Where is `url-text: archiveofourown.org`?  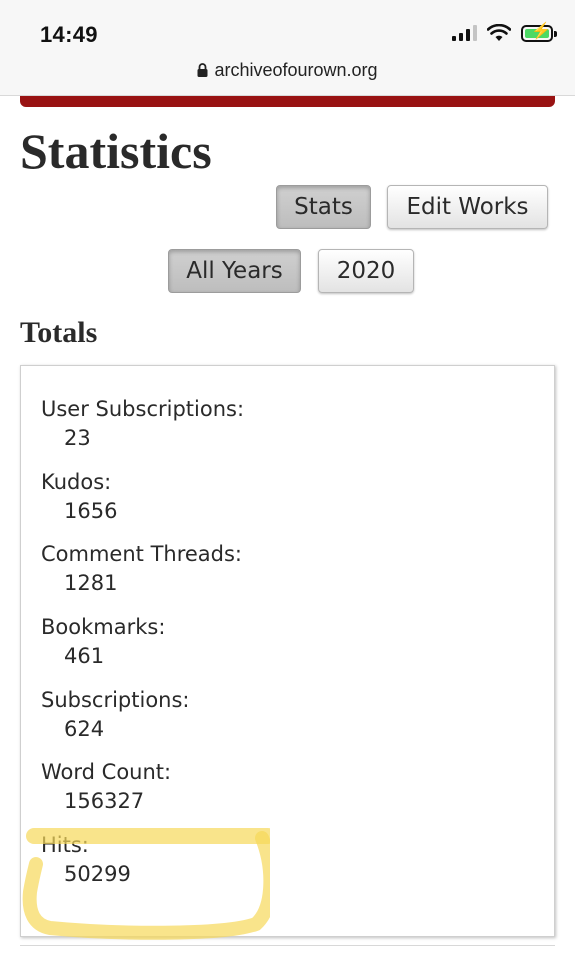 url-text: archiveofourown.org is located at coordinates (296, 70).